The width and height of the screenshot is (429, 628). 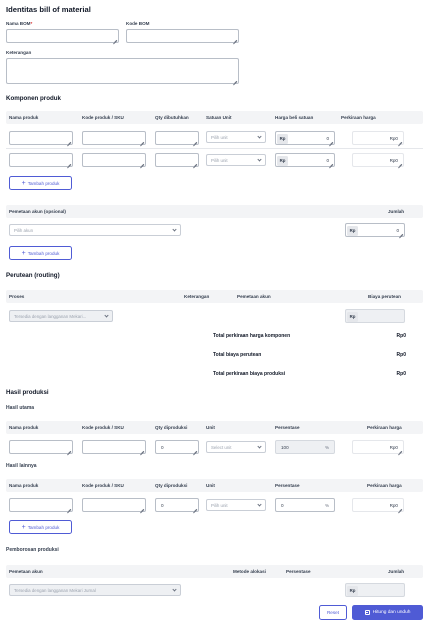 What do you see at coordinates (17, 296) in the screenshot?
I see `col-proses: Proses` at bounding box center [17, 296].